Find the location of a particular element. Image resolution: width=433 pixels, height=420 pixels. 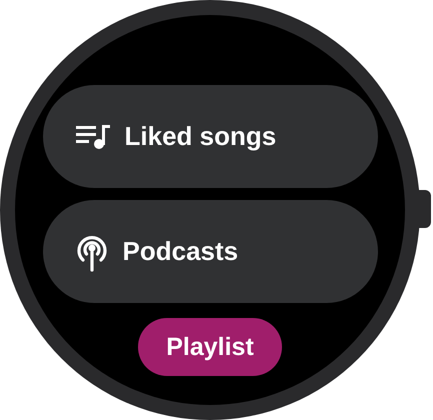

playlist-chip: Playlist is located at coordinates (210, 347).